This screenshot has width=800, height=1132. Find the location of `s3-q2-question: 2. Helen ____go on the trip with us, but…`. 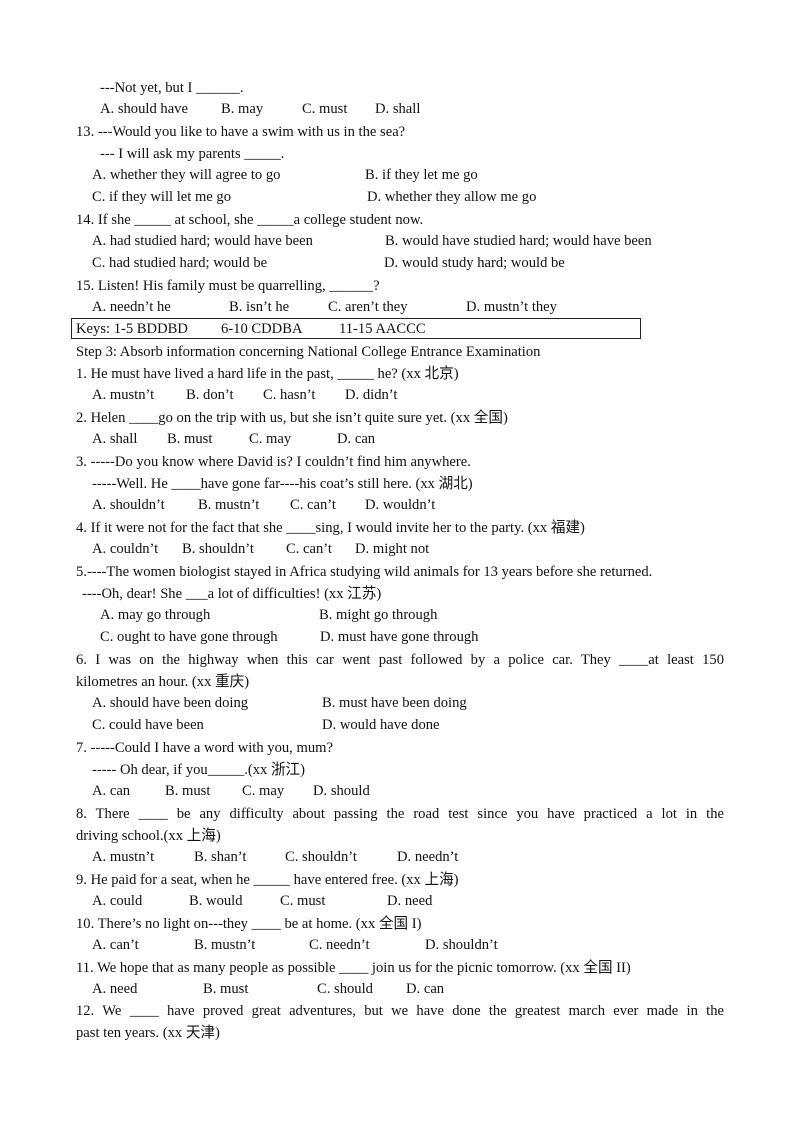

s3-q2-question: 2. Helen ____go on the trip with us, but… is located at coordinates (292, 418).